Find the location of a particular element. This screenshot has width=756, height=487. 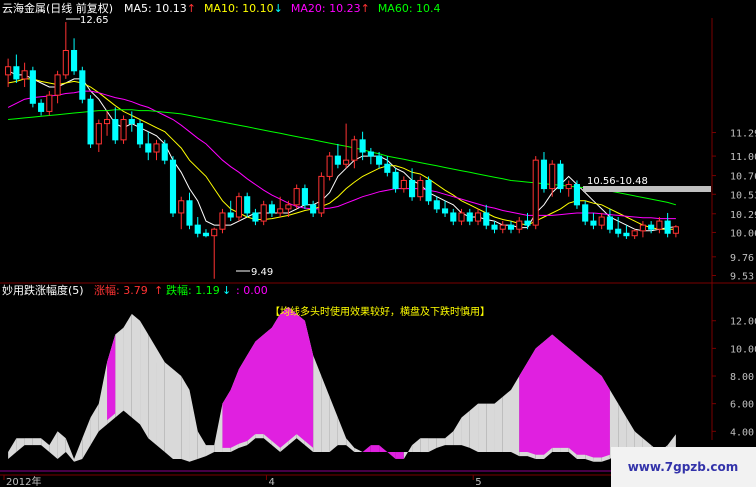

low-label: 9.49 is located at coordinates (262, 272).